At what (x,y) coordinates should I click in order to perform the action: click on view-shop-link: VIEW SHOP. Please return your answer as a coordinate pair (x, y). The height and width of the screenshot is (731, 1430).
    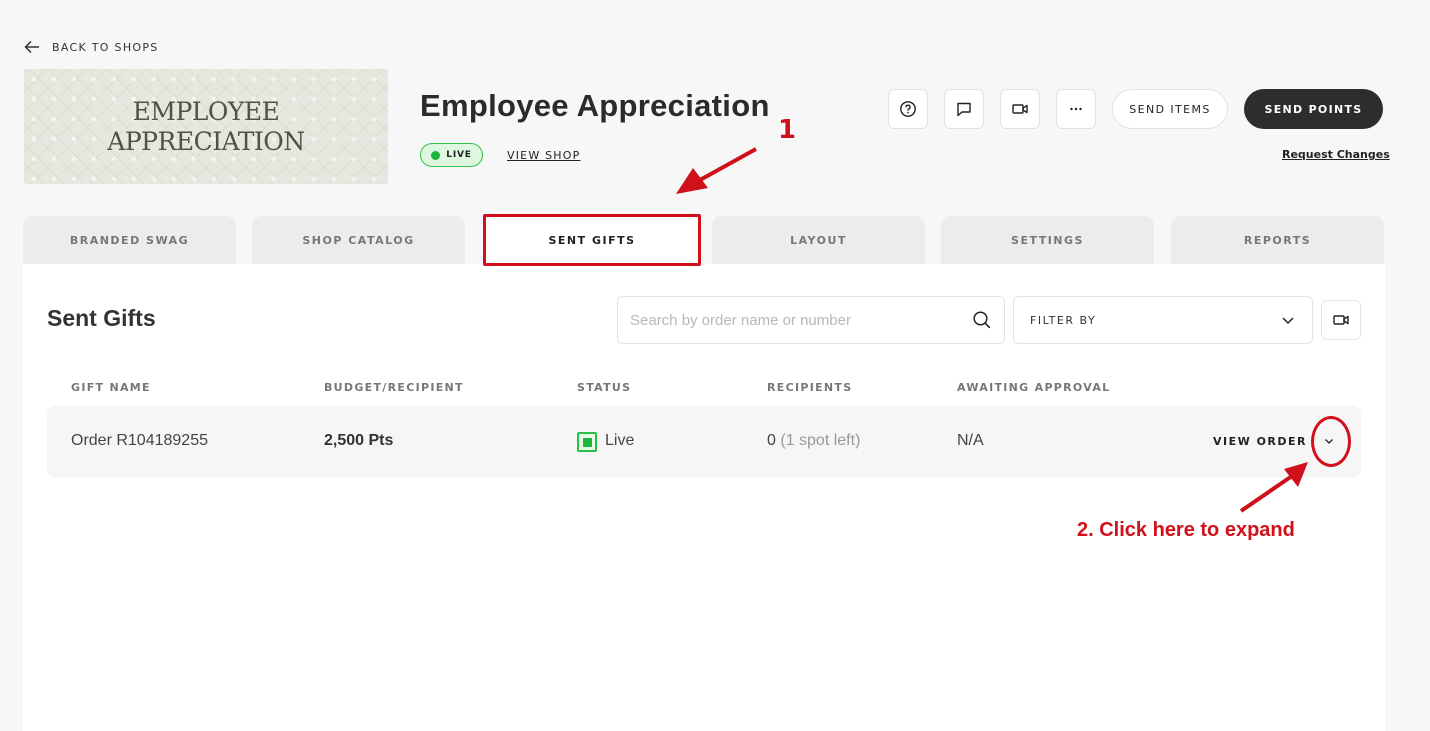
    Looking at the image, I should click on (543, 155).